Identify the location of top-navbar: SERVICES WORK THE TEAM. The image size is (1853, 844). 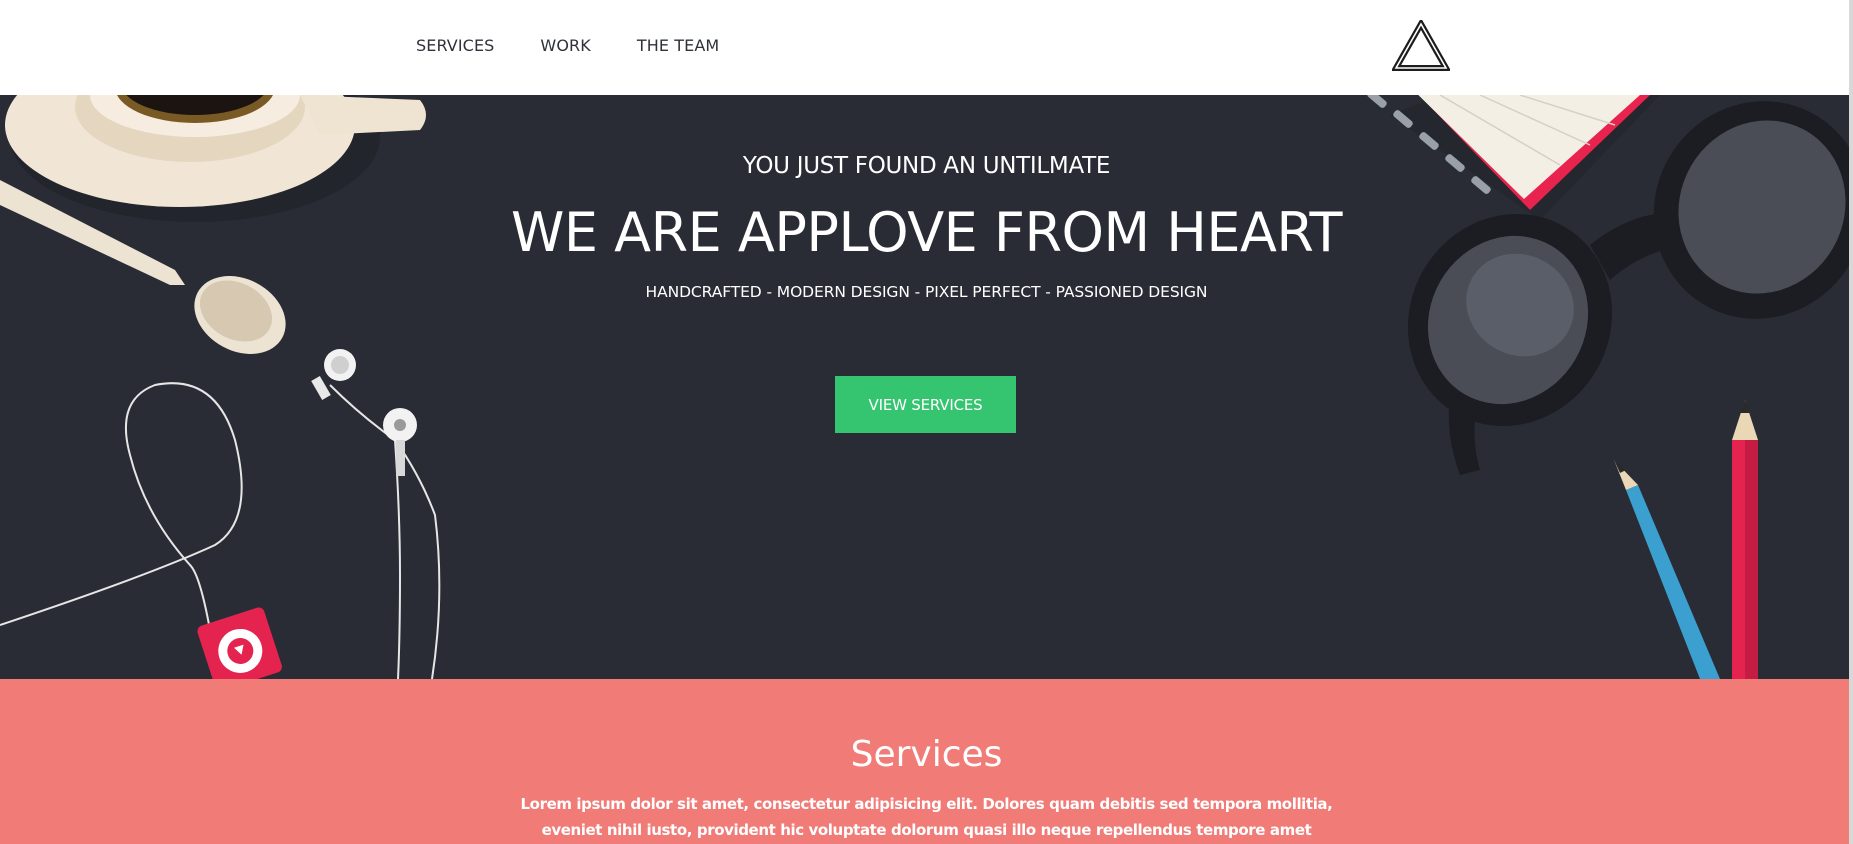
(926, 47).